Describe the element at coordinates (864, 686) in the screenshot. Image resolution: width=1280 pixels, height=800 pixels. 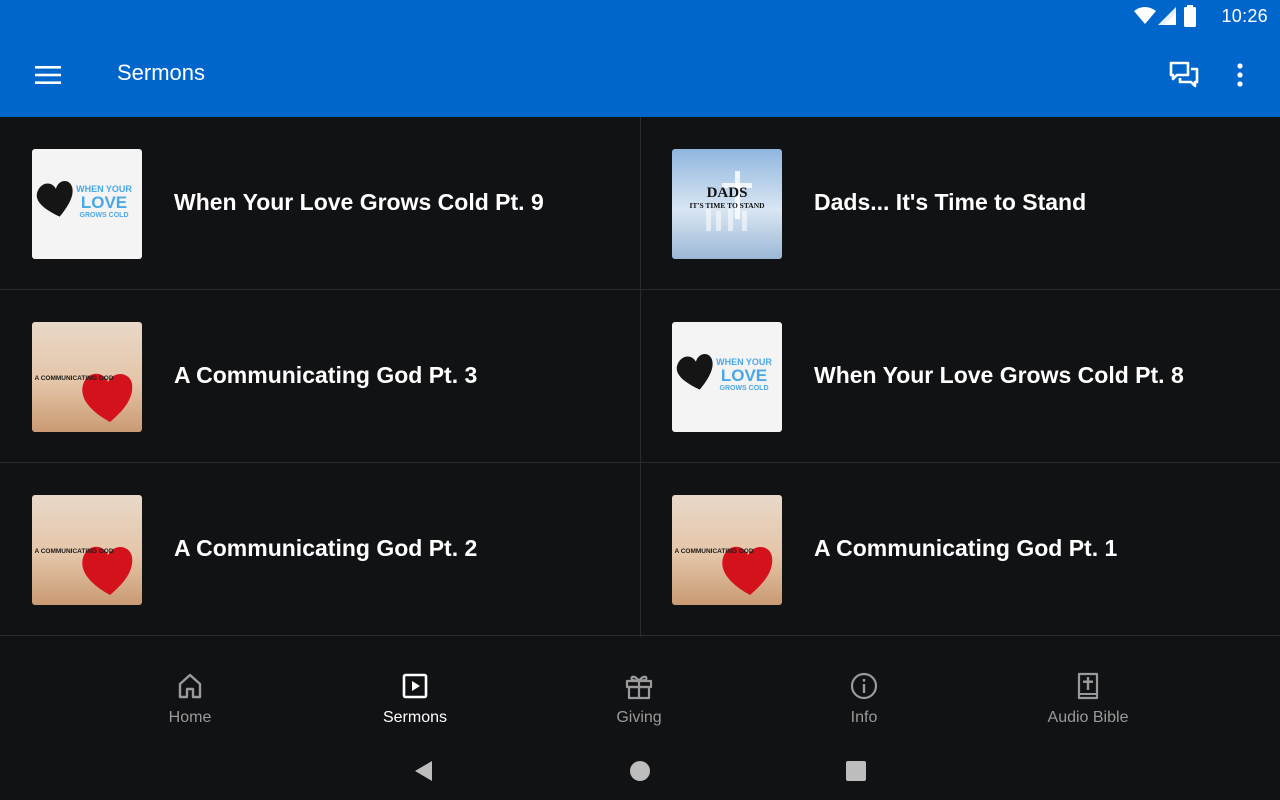
I see `info-icon` at that location.